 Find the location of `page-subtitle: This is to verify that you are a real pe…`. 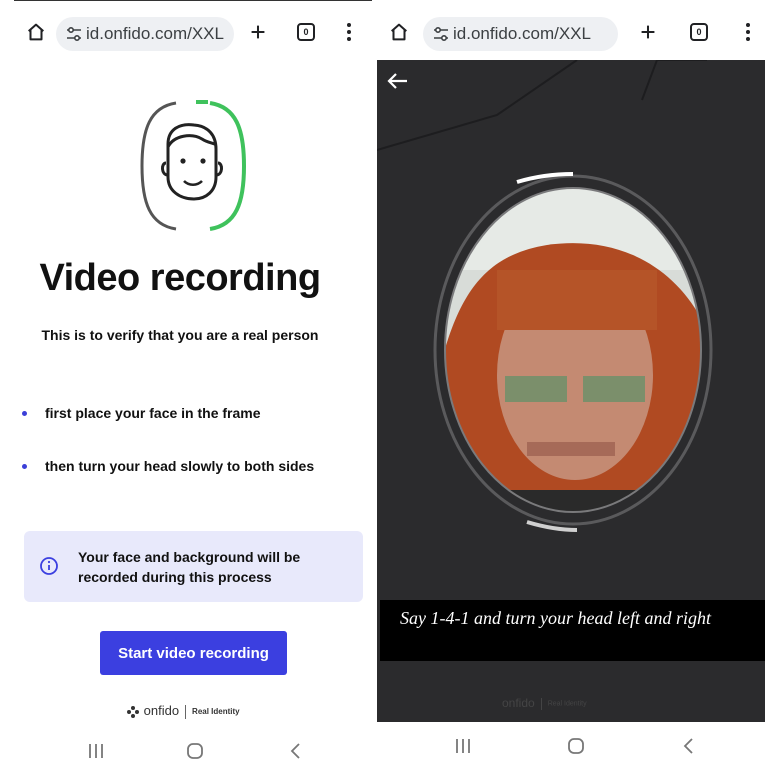

page-subtitle: This is to verify that you are a real pe… is located at coordinates (180, 335).